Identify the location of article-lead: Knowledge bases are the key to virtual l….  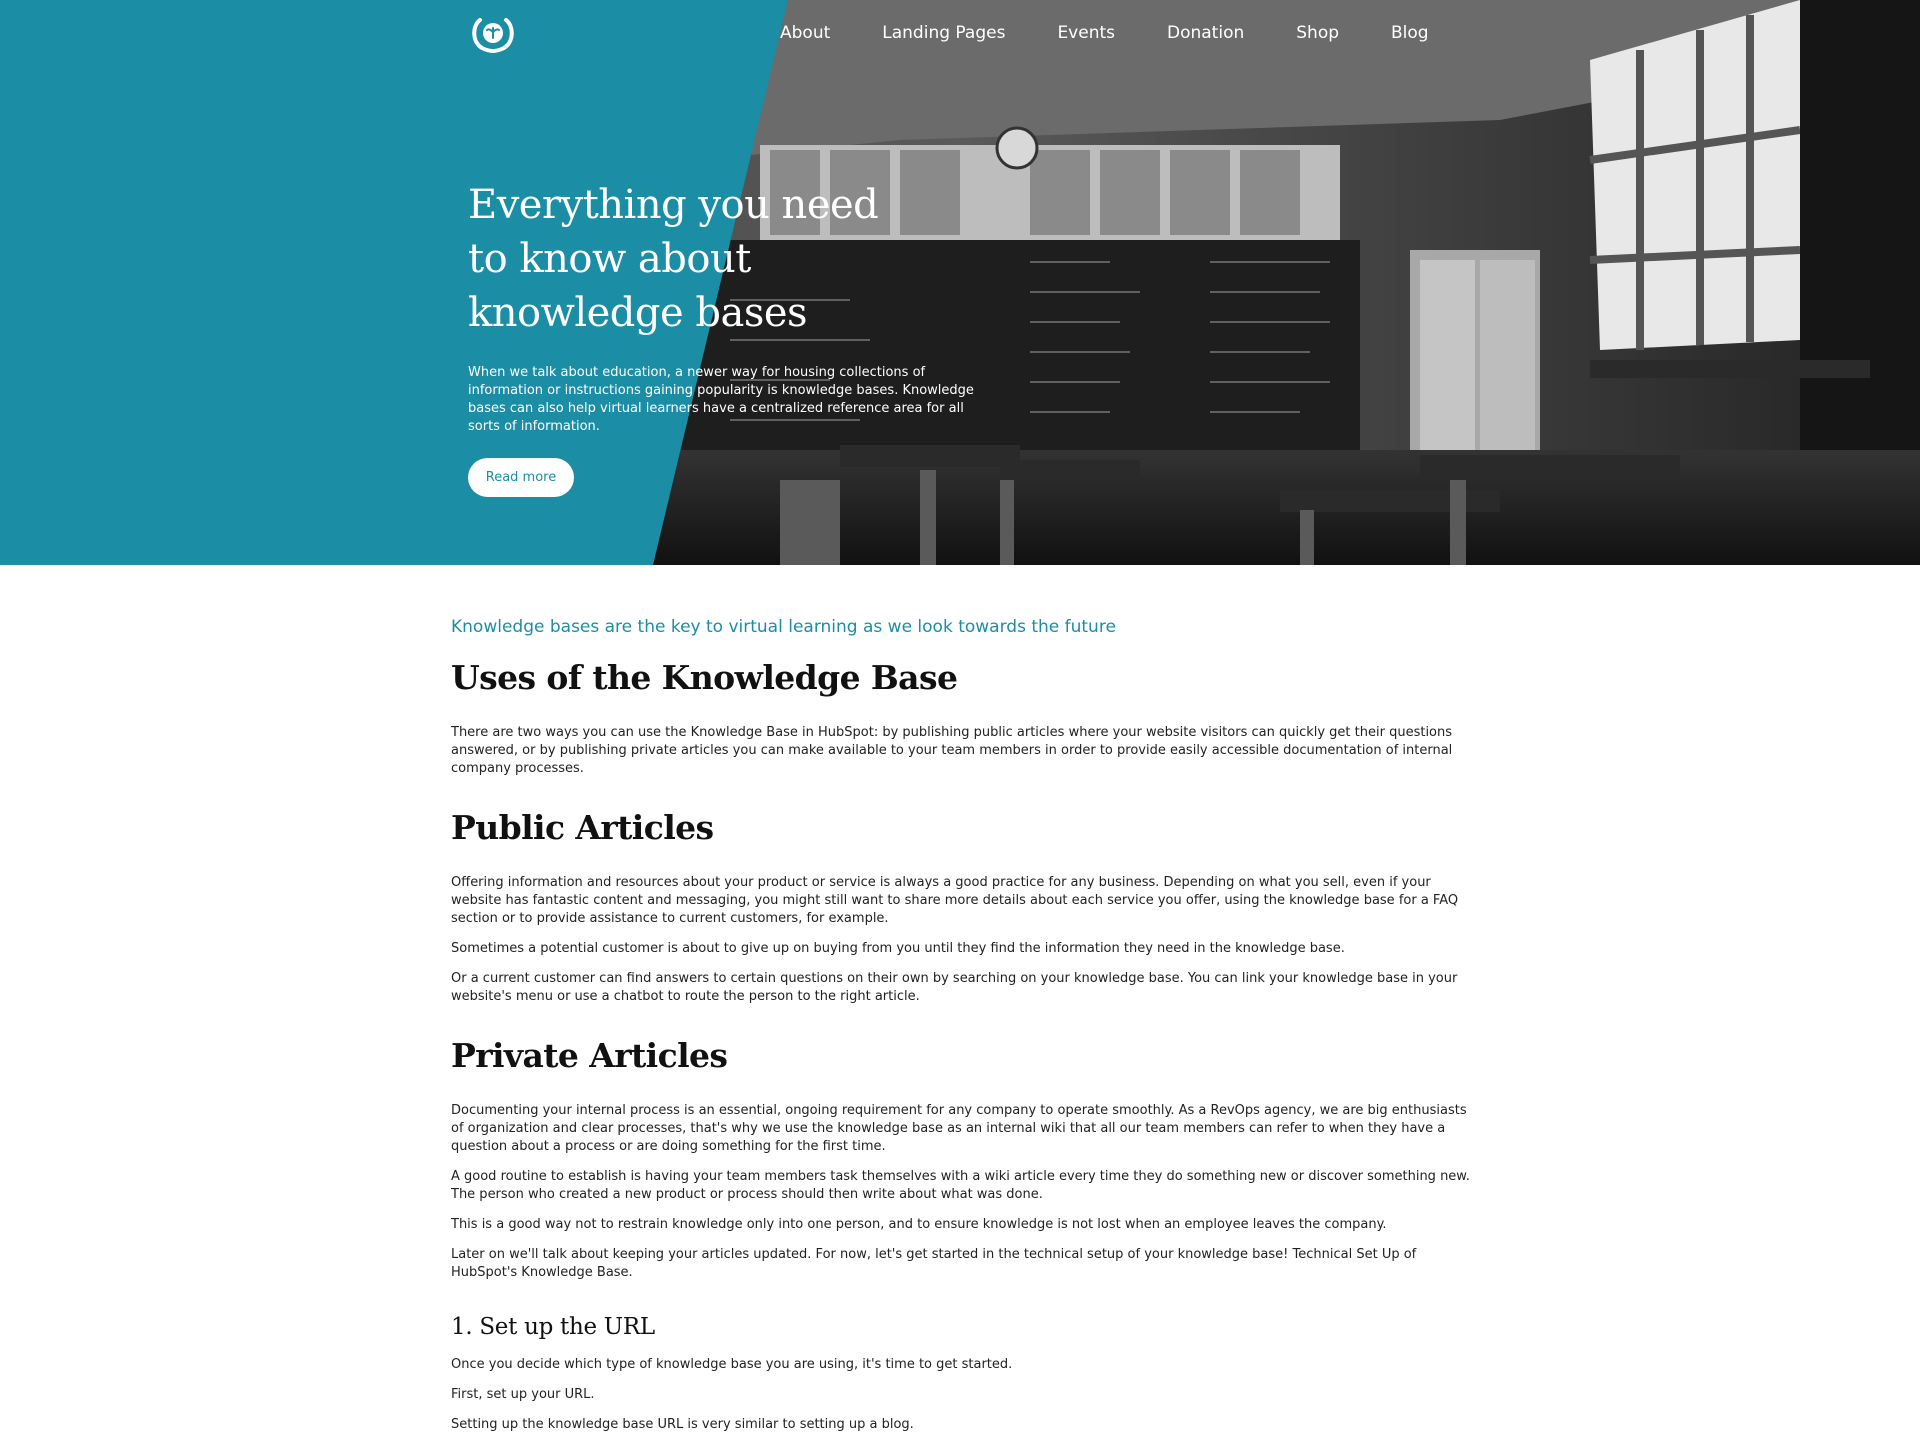
(783, 627).